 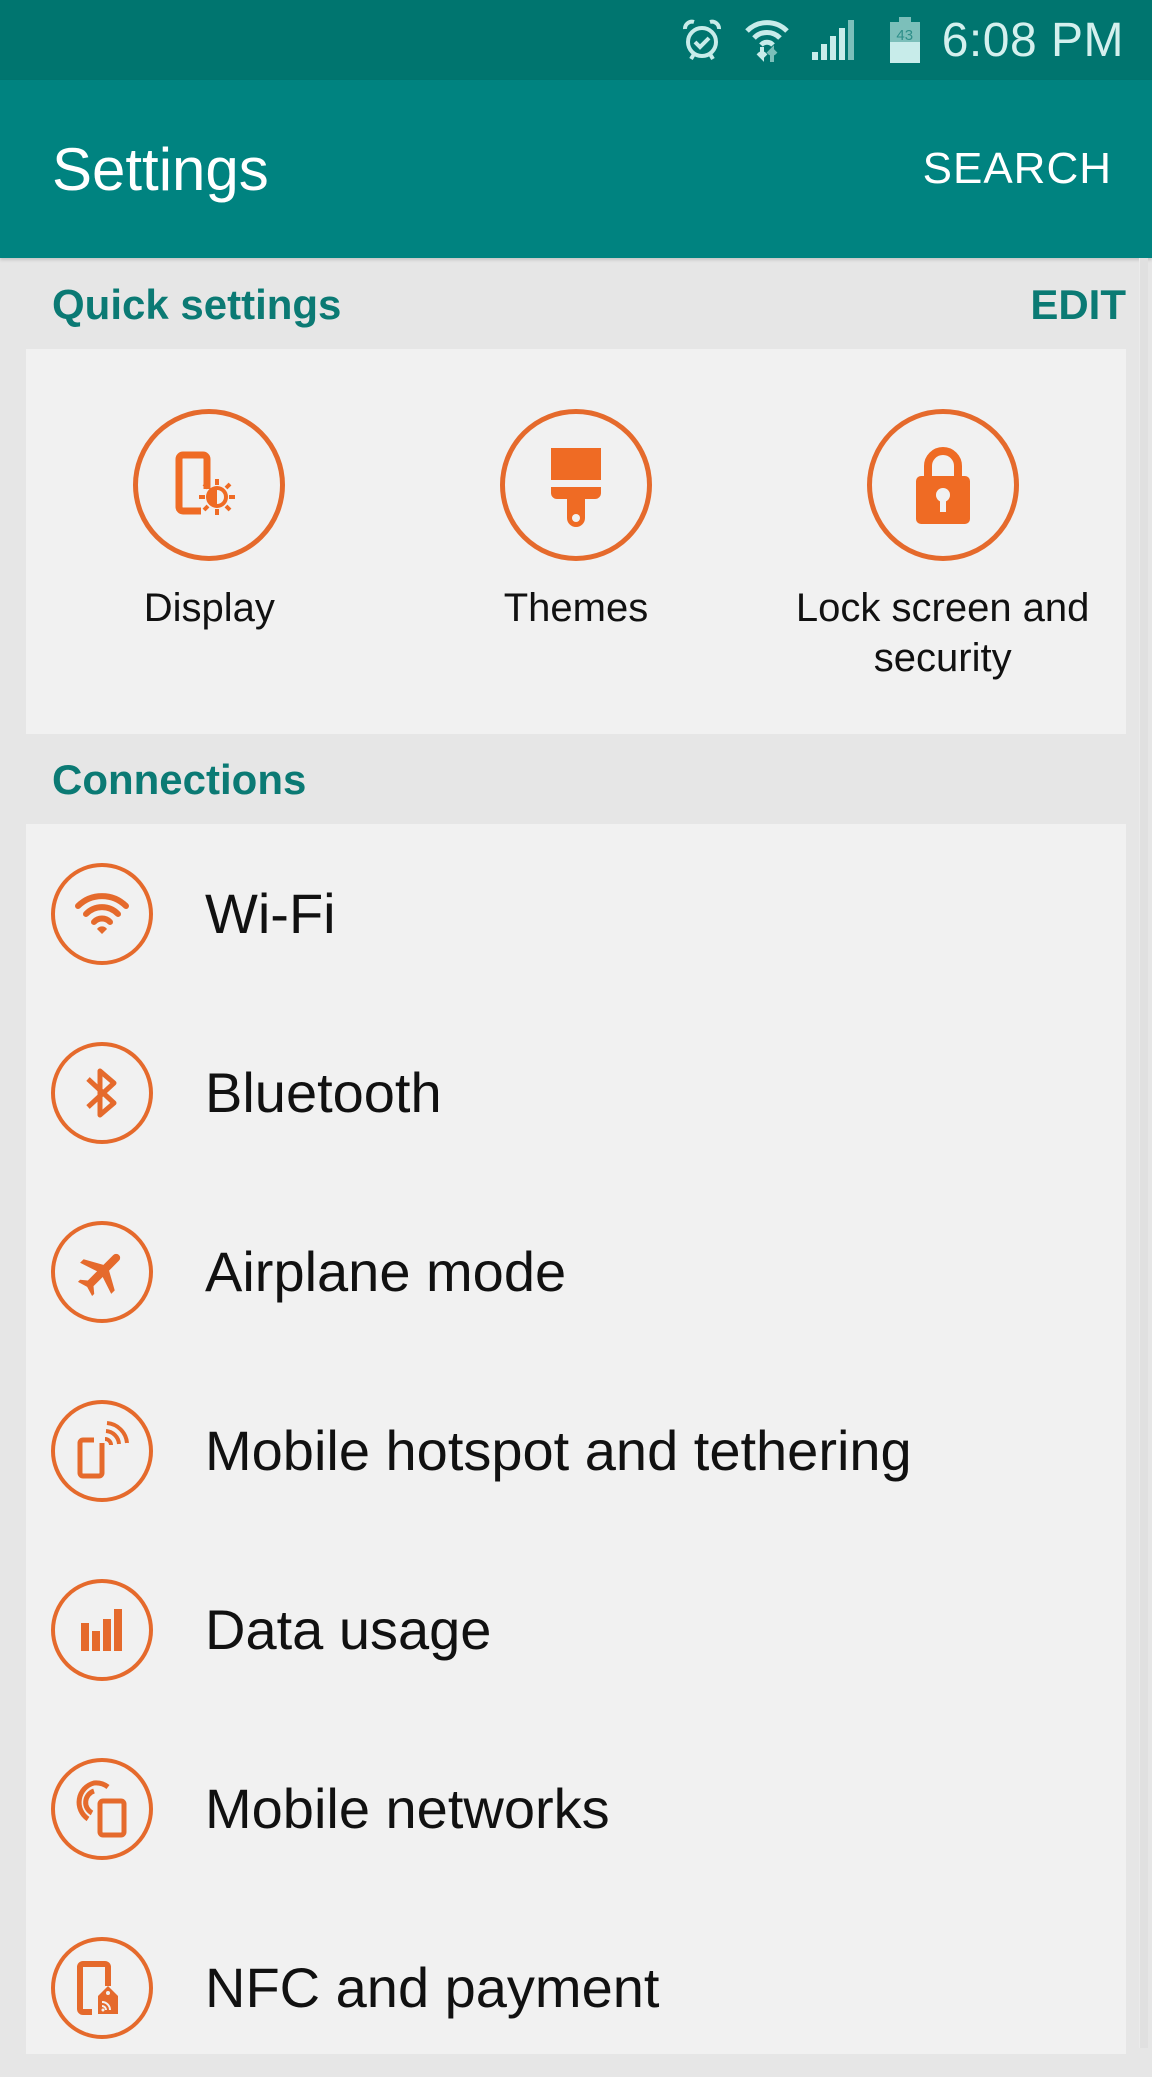 I want to click on quick-setting-lock-screen: Lock screen and security, so click(x=942, y=541).